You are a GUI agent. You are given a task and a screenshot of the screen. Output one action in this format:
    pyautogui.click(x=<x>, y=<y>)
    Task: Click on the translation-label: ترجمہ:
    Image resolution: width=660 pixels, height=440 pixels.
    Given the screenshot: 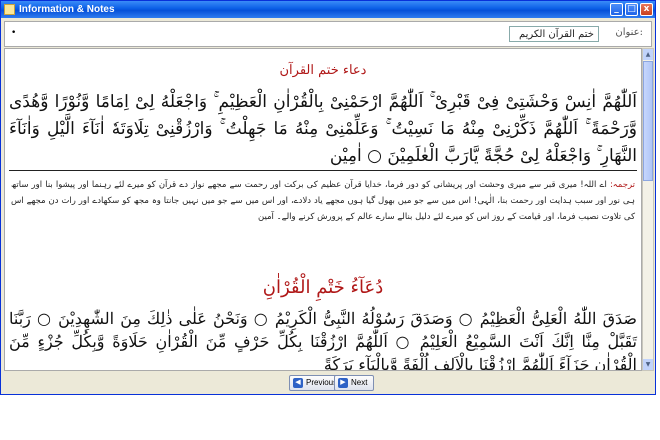 What is the action you would take?
    pyautogui.click(x=622, y=185)
    